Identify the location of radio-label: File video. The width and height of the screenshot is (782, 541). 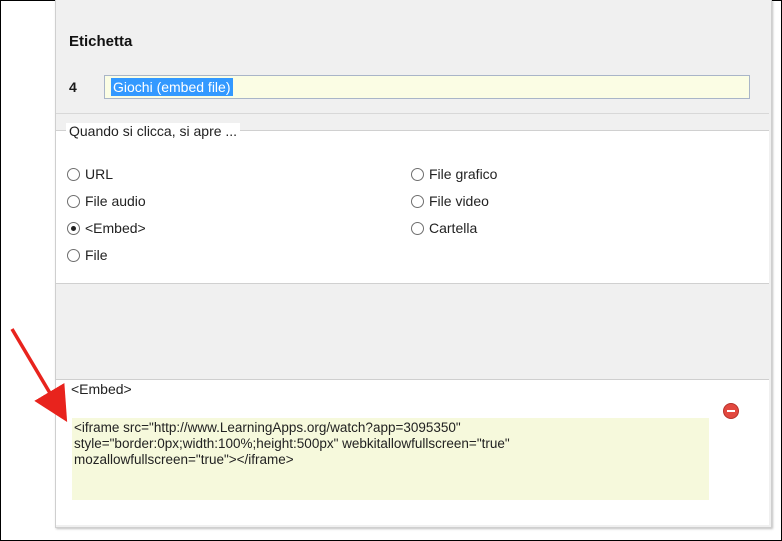
(459, 201).